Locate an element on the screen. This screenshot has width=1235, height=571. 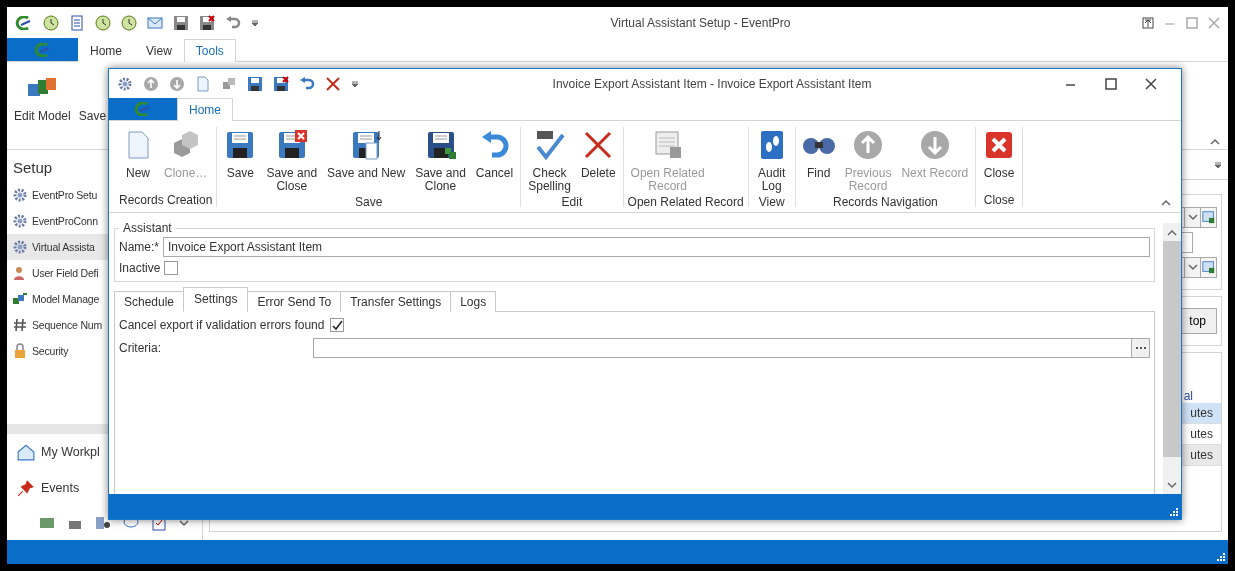
group-label: Edit is located at coordinates (572, 202).